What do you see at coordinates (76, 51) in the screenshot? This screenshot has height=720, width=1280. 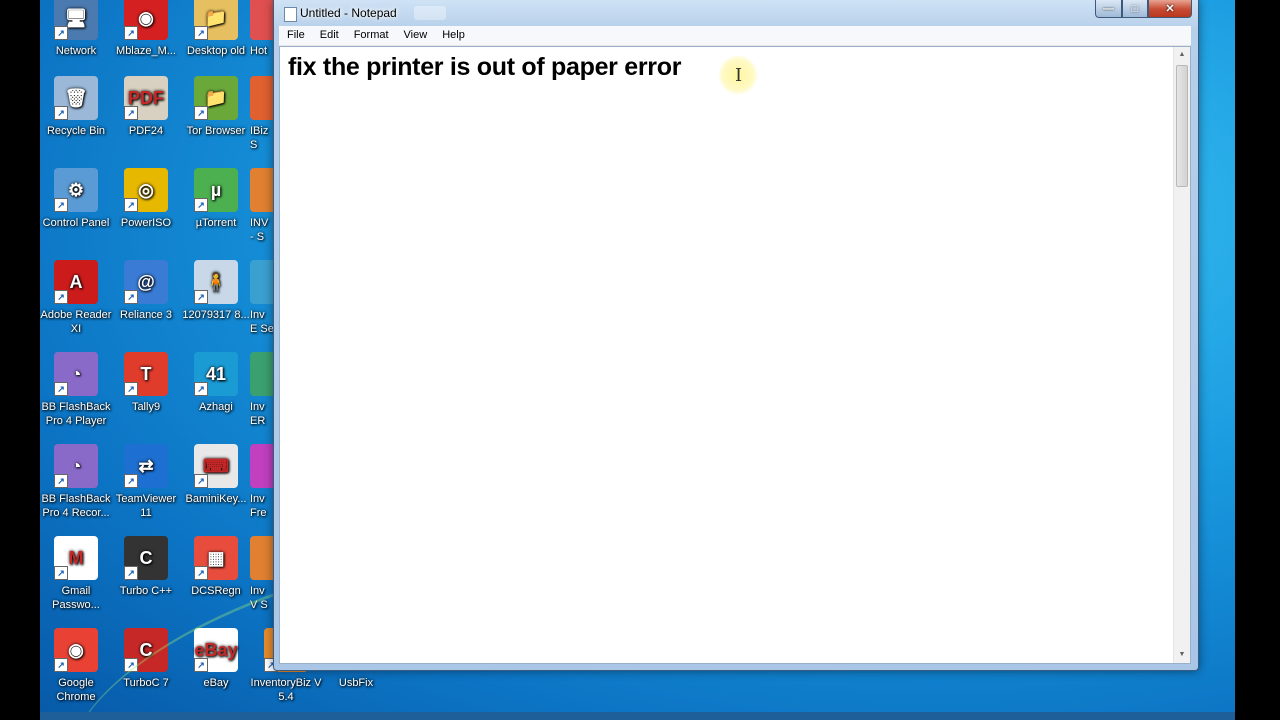 I see `desktop-icon-label: Network` at bounding box center [76, 51].